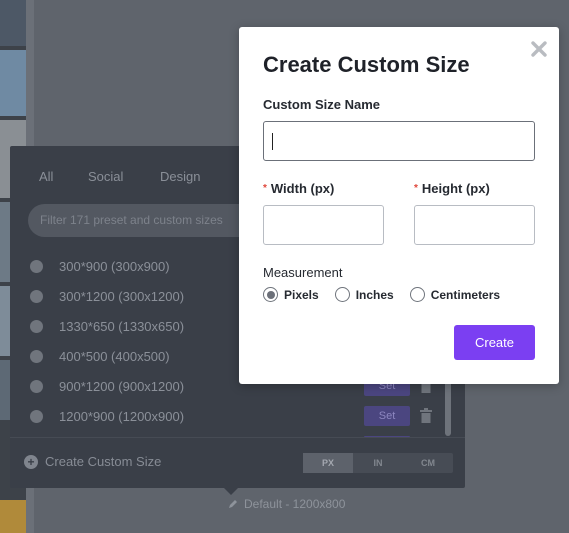 Image resolution: width=569 pixels, height=533 pixels. I want to click on preset-item: 1200*900 (1200x900), so click(107, 416).